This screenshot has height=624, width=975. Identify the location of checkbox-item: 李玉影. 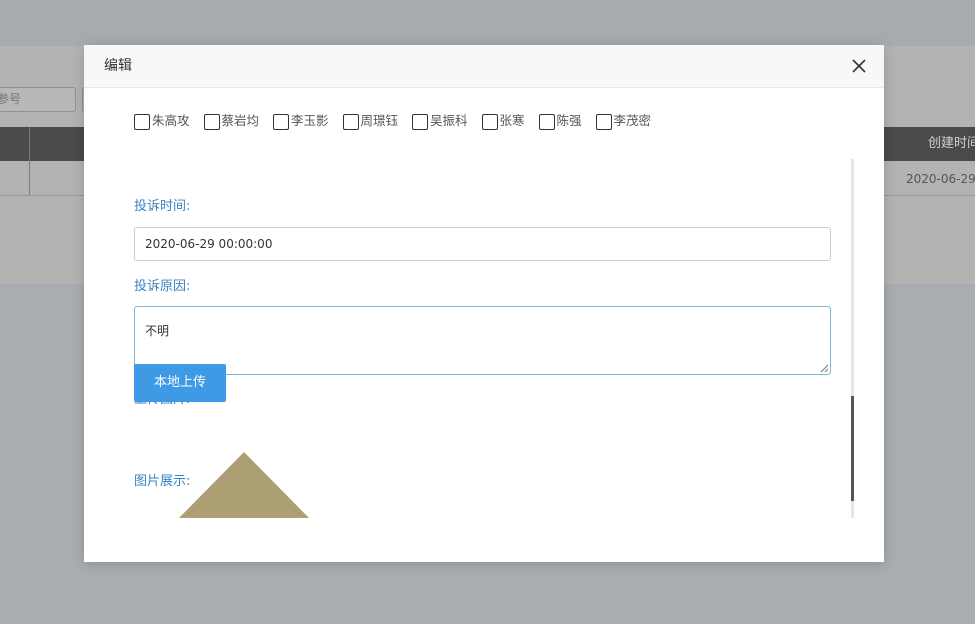
(301, 124).